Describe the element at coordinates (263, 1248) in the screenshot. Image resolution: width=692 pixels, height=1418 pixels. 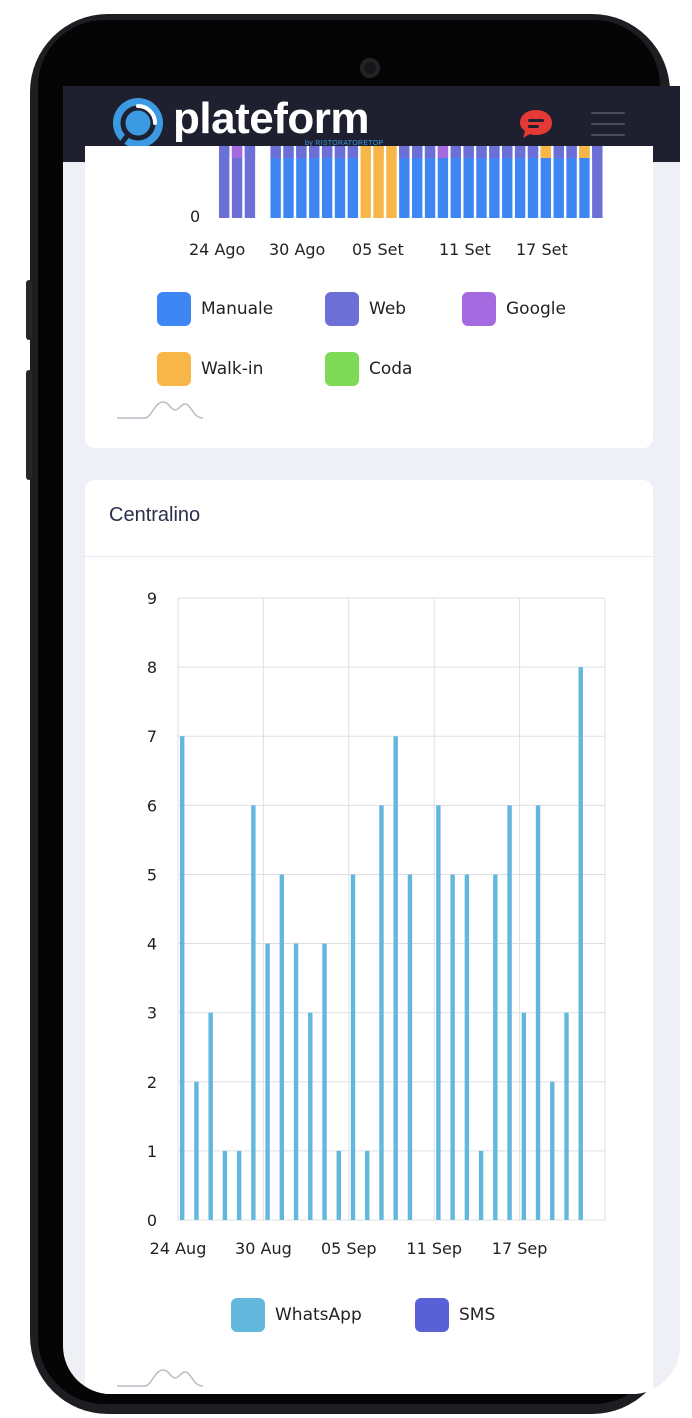
I see `x-tick-label: 30 Aug` at that location.